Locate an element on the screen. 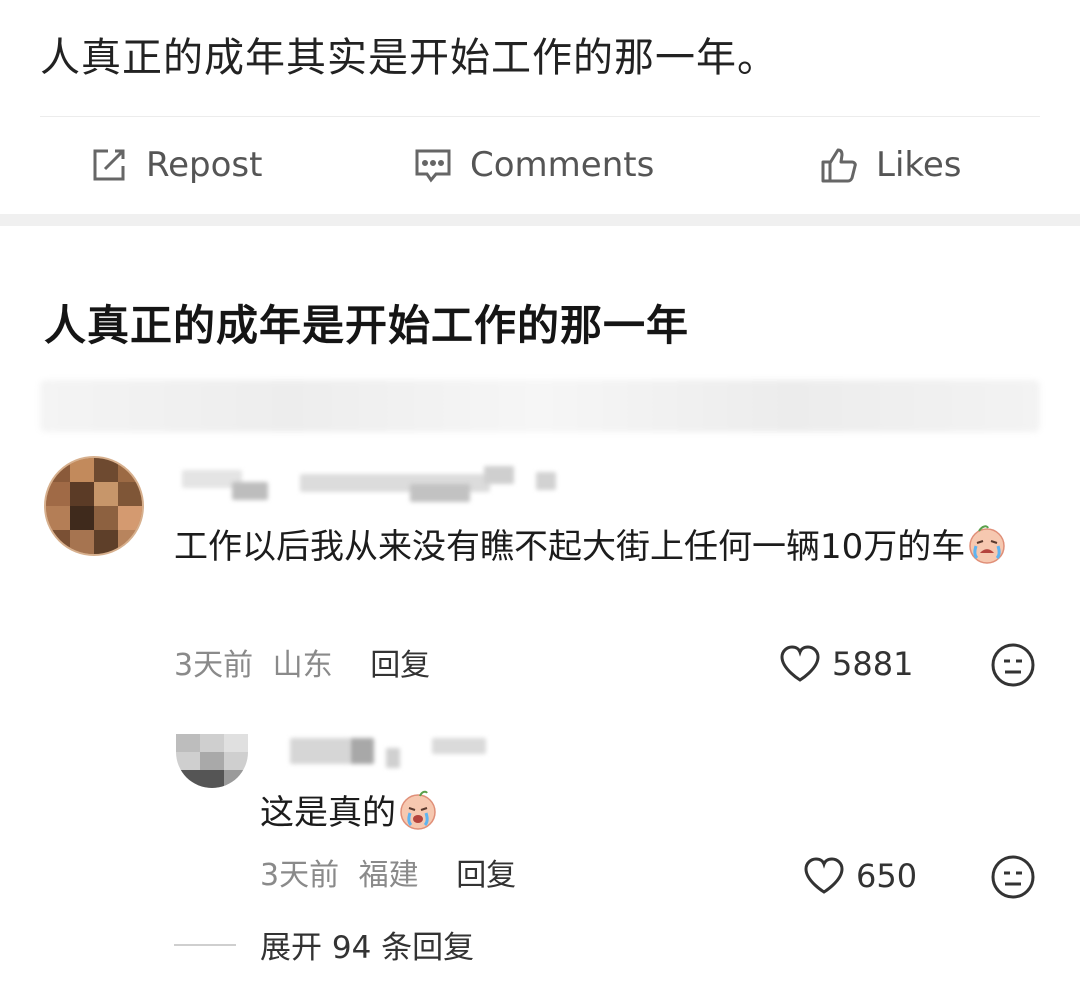 This screenshot has height=989, width=1080. reply-like-button: 650 is located at coordinates (859, 876).